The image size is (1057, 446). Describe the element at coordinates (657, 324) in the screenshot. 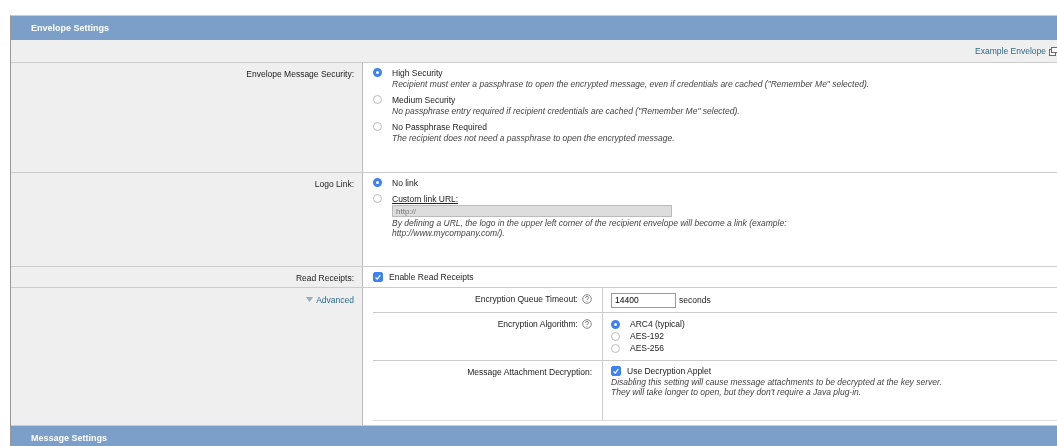

I see `option-label: ARC4 (typical)` at that location.